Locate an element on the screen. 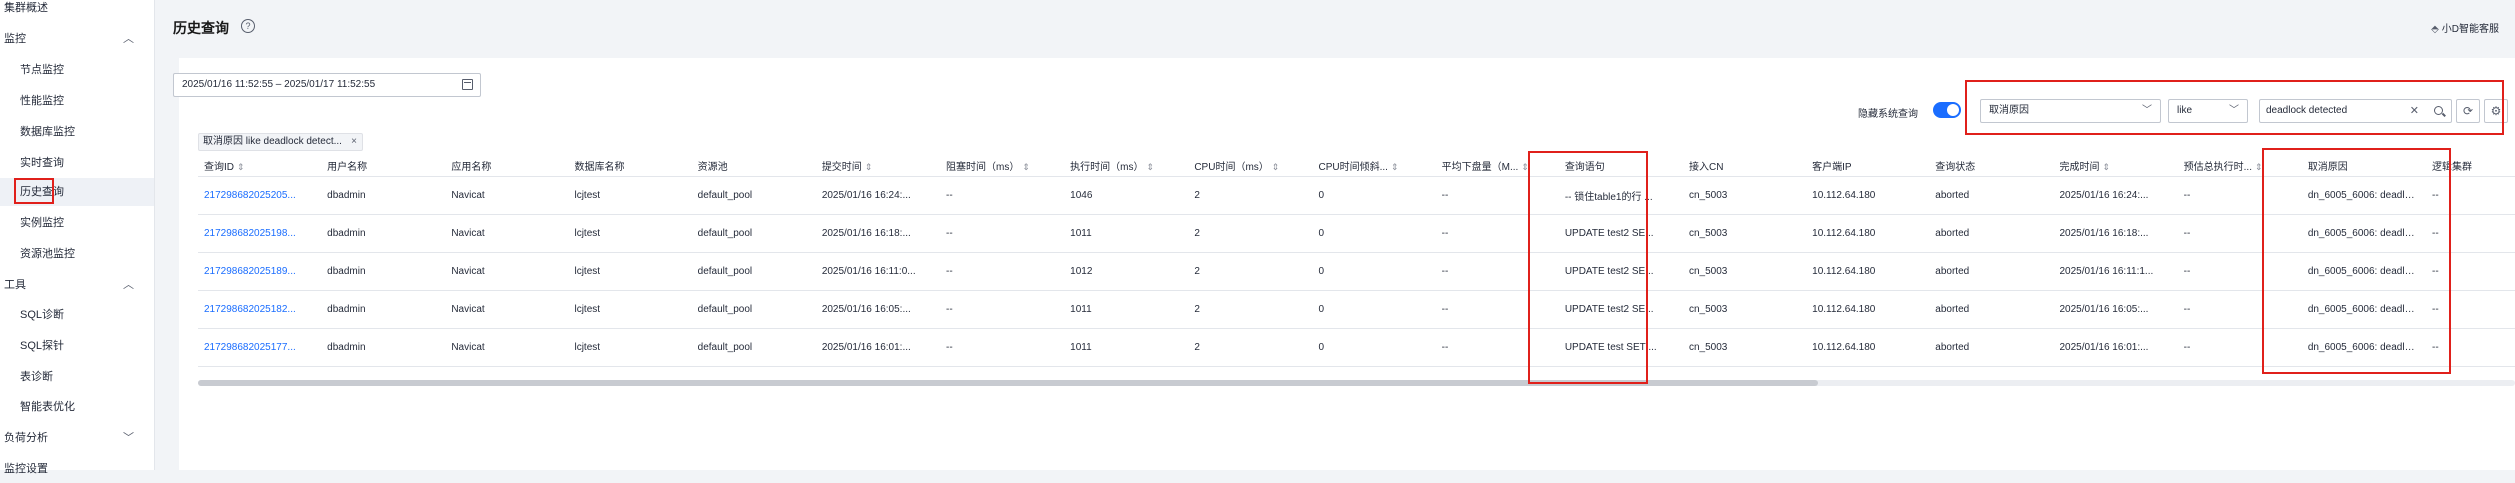  column-header-label: 查询状态 is located at coordinates (1955, 167).